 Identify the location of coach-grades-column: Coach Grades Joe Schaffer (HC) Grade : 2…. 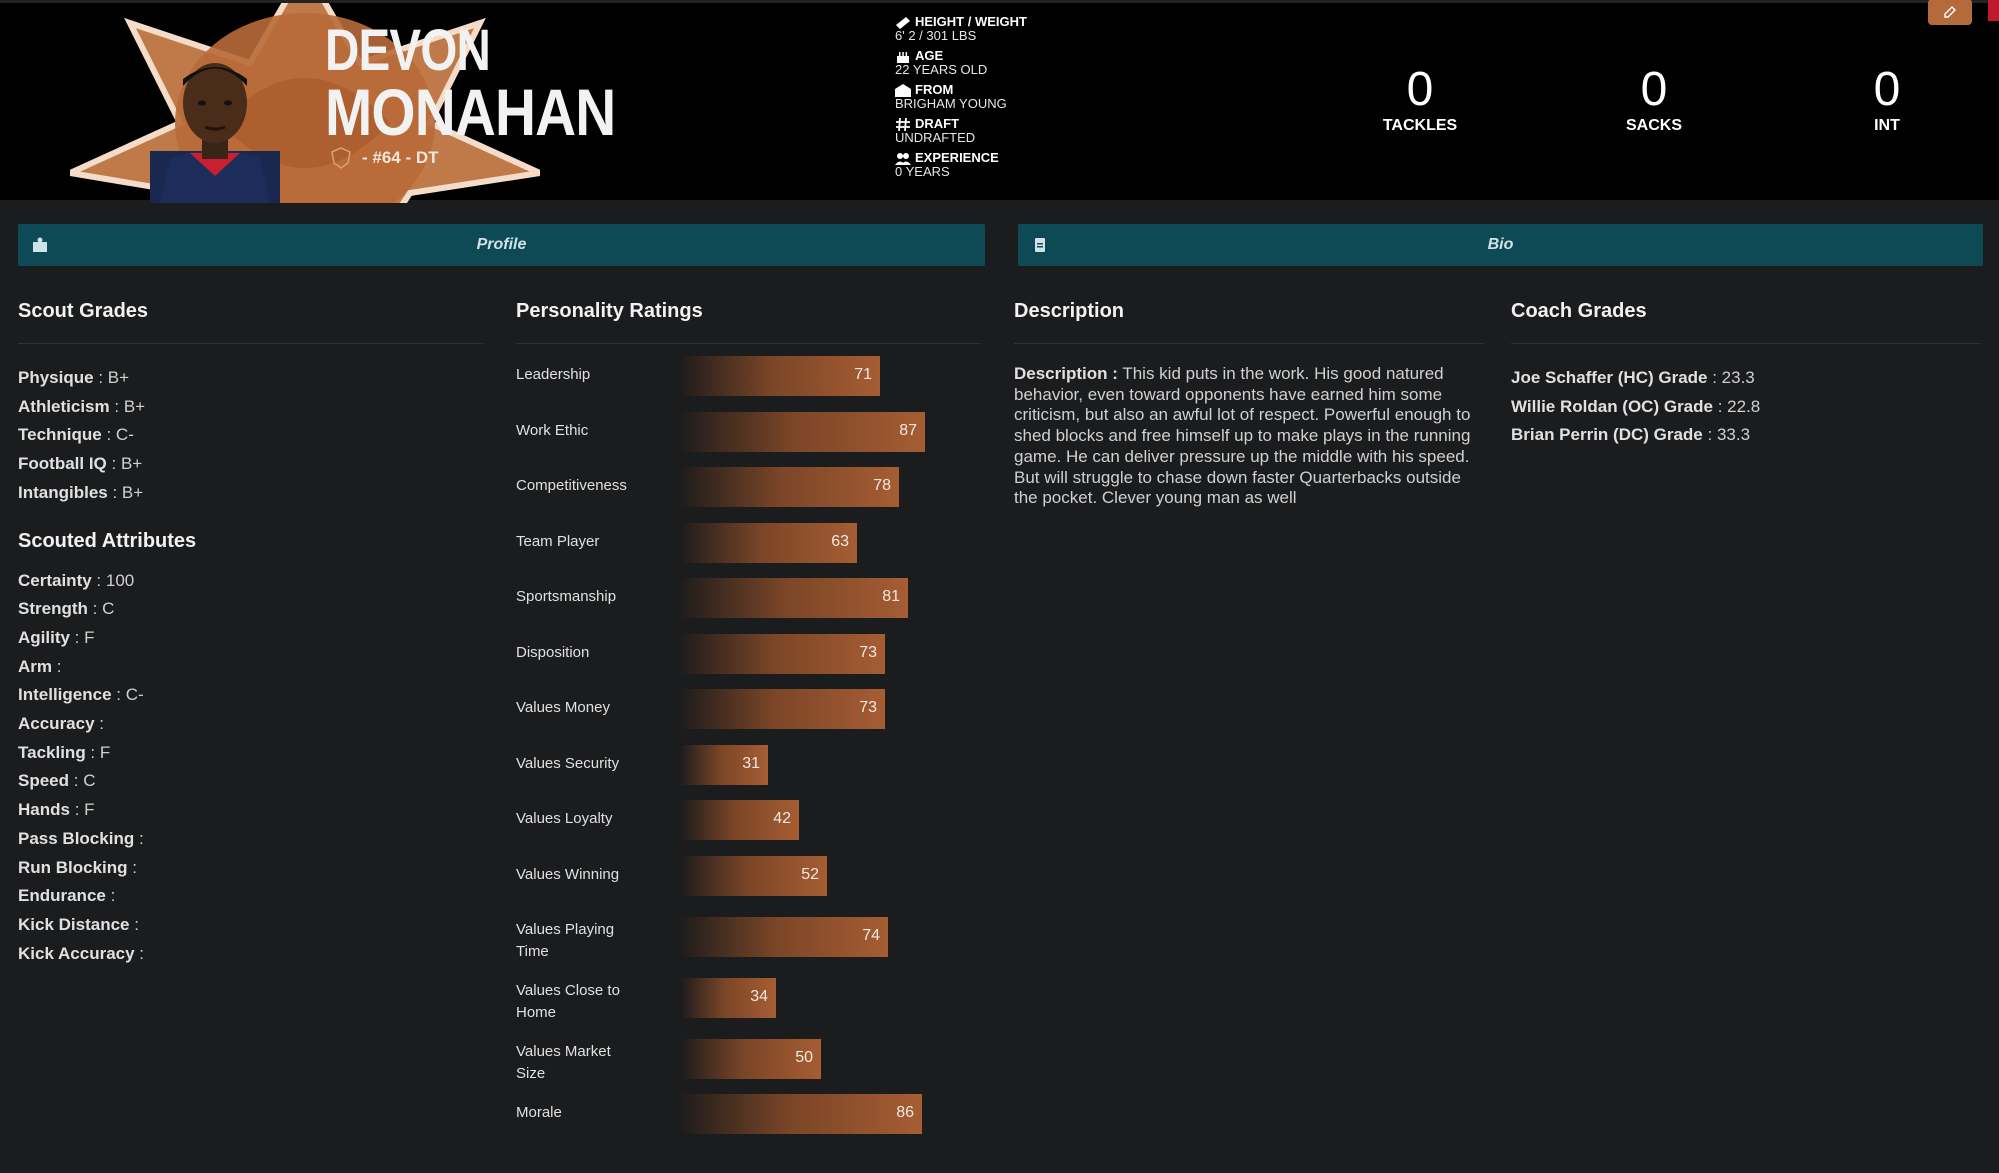
(1746, 375).